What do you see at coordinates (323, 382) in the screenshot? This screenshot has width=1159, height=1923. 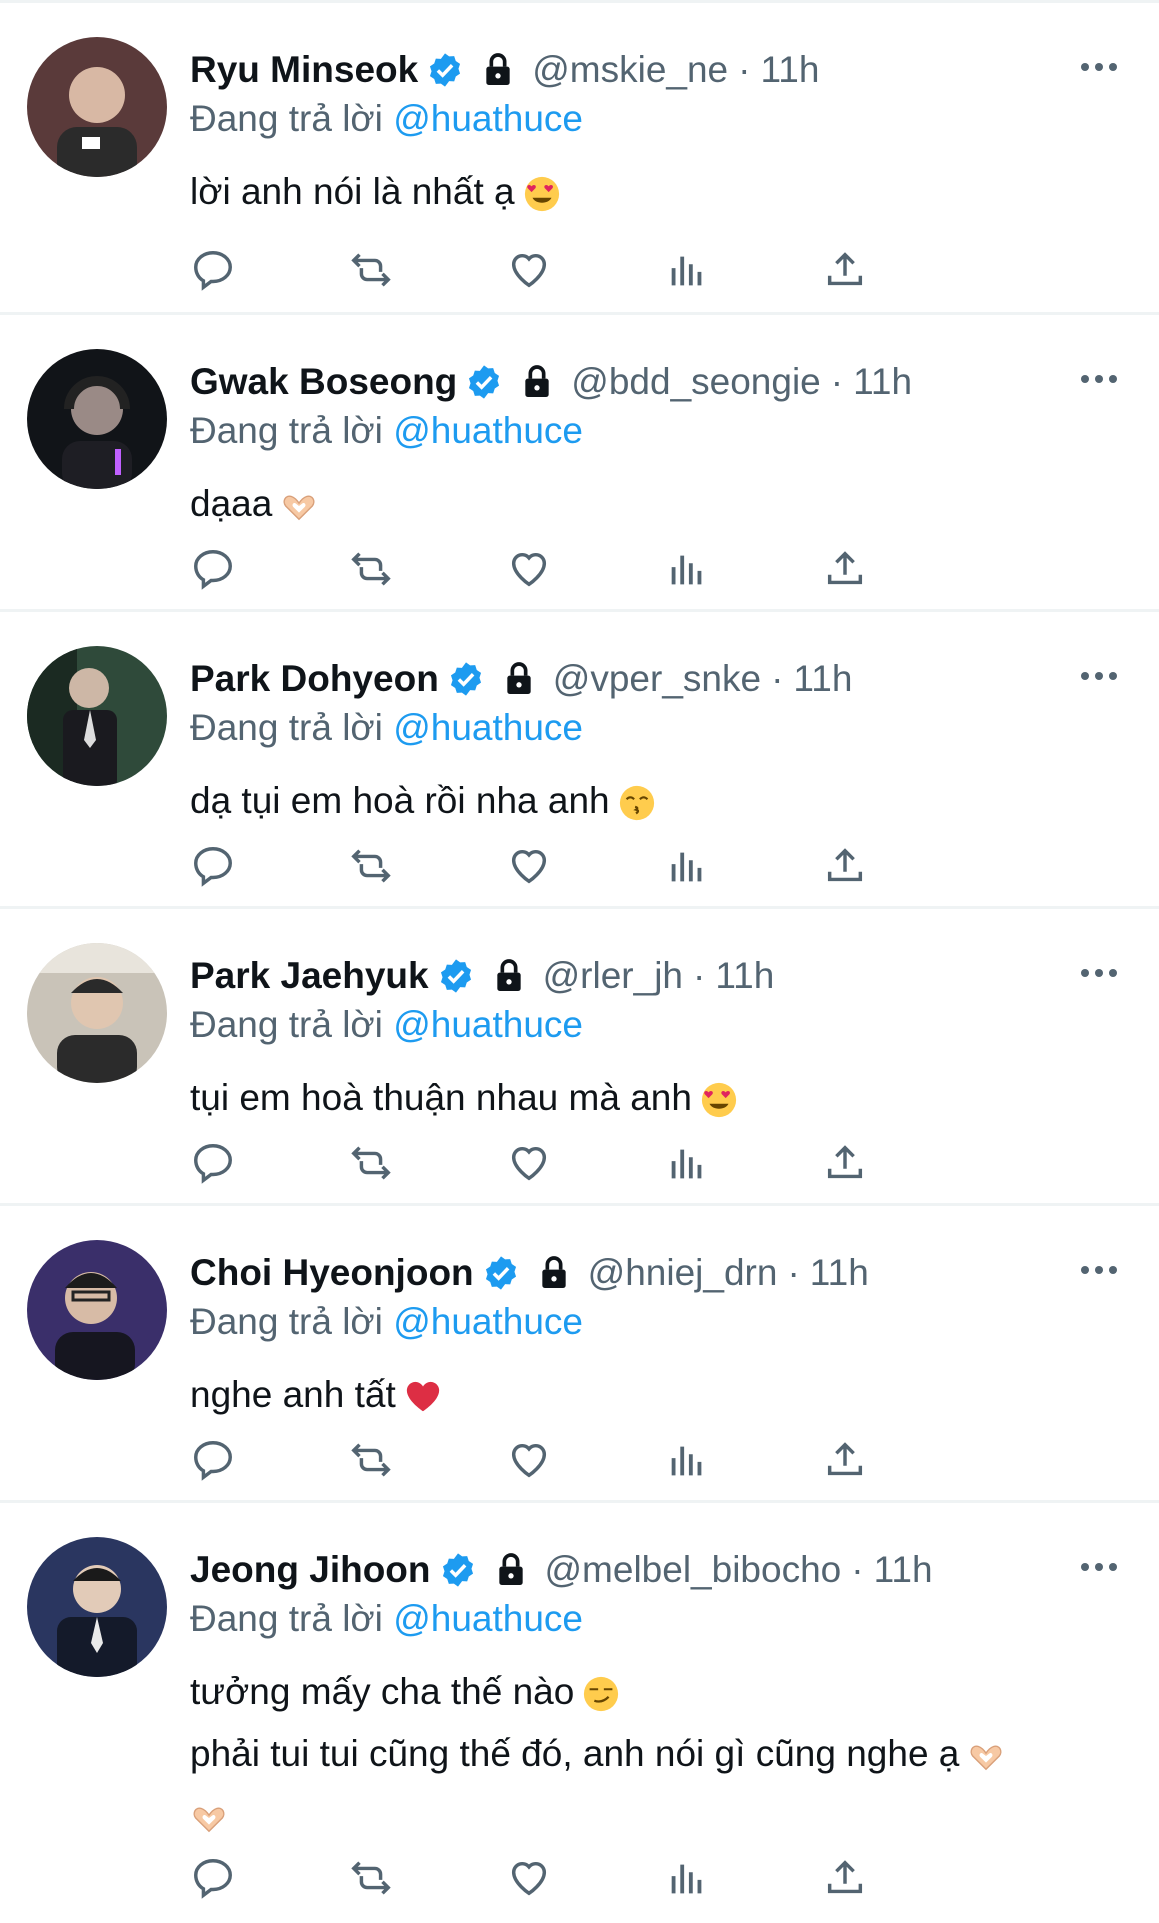 I see `display-name: Gwak Boseong` at bounding box center [323, 382].